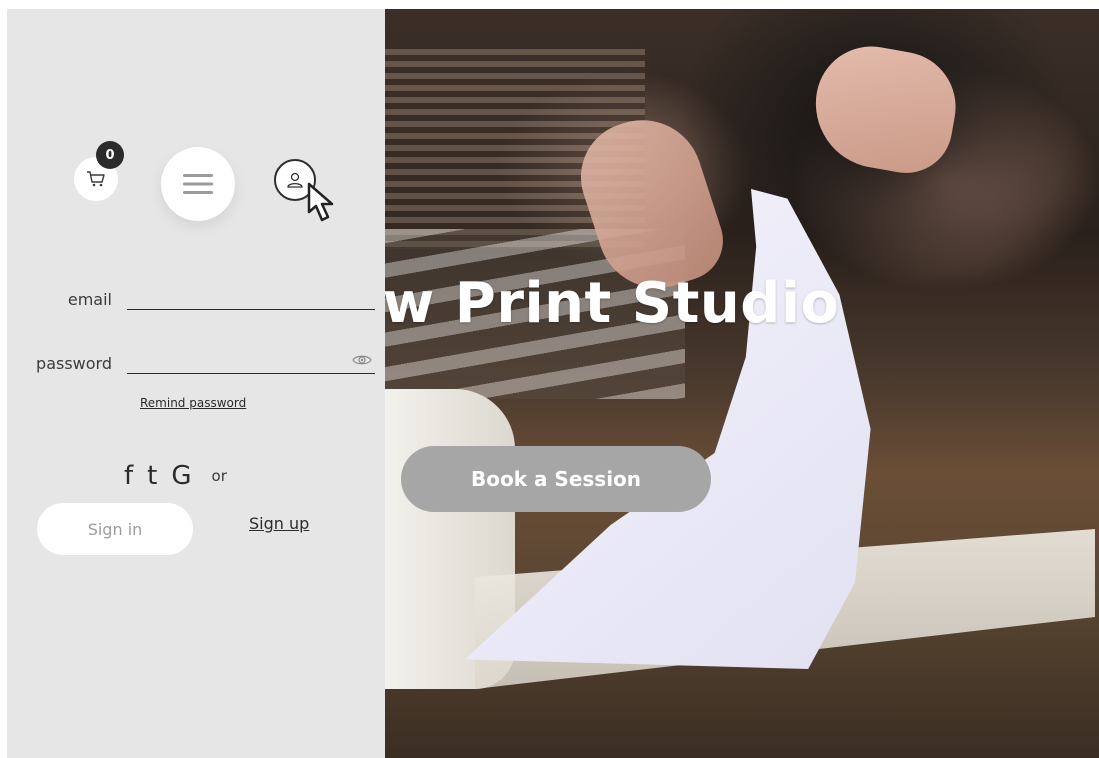 Image resolution: width=1099 pixels, height=758 pixels. I want to click on google-icon: G, so click(181, 476).